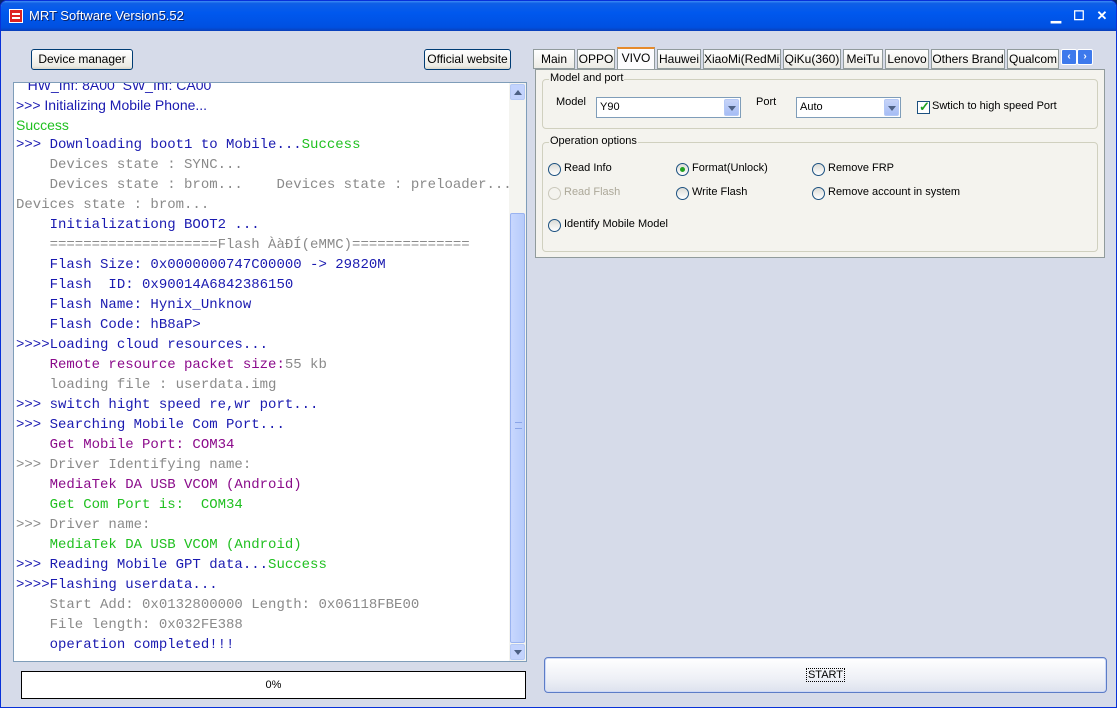 This screenshot has width=1117, height=708. I want to click on remove-account-label: Remove account in system, so click(894, 192).